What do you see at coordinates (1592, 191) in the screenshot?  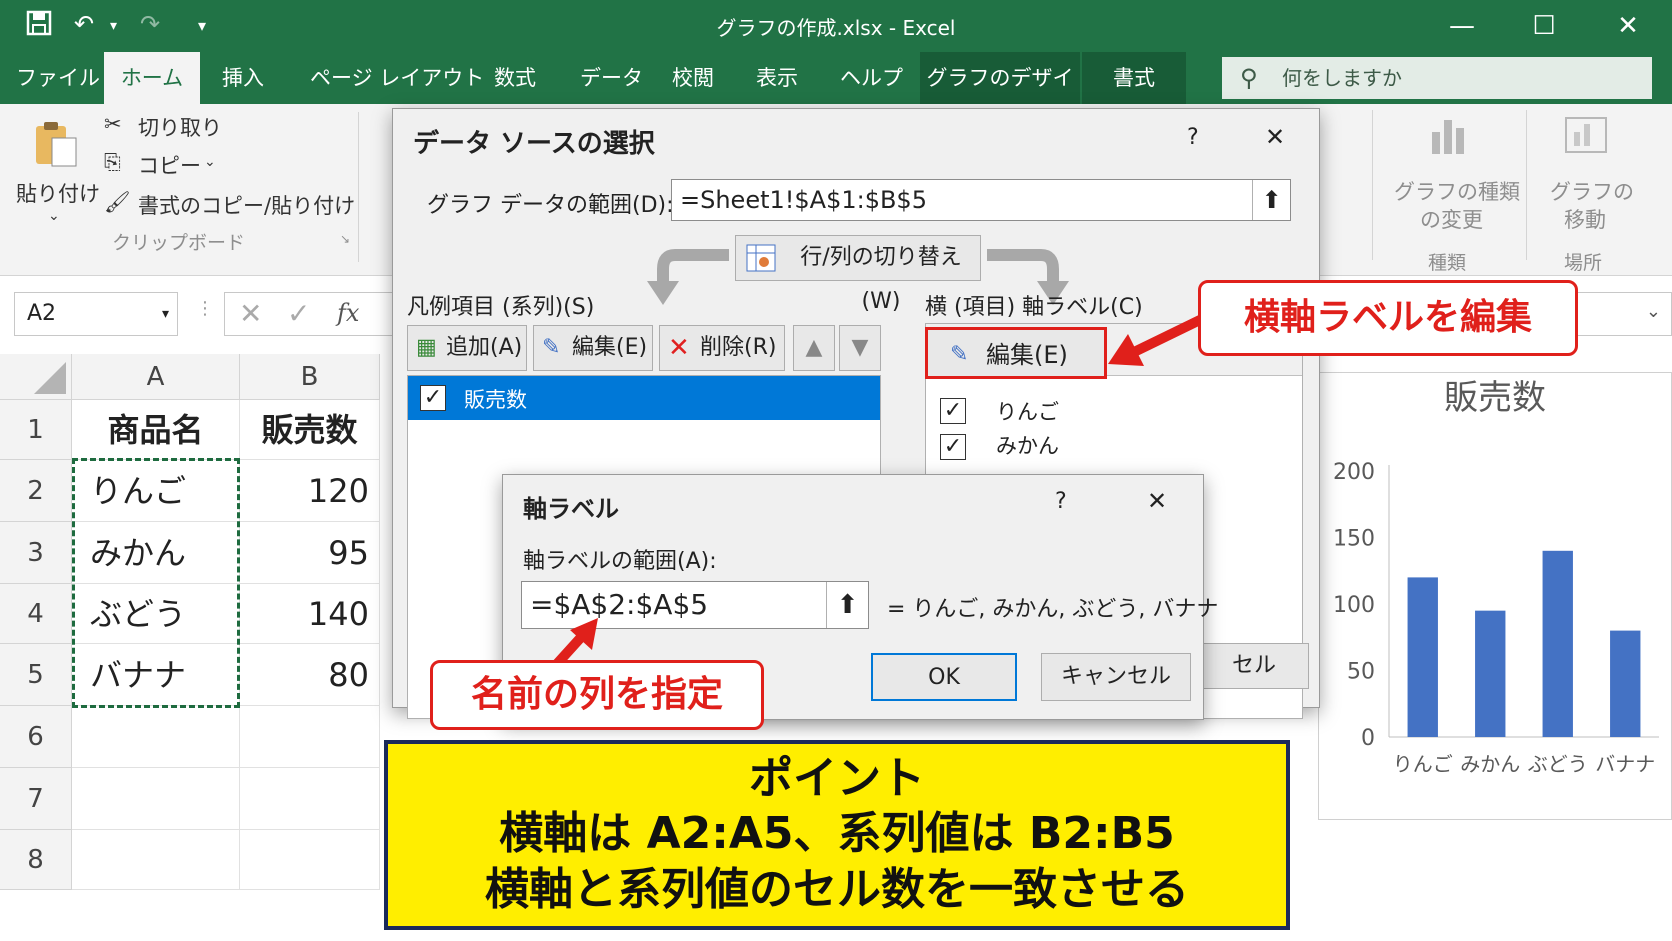 I see `move-chart-label-1: グラフの` at bounding box center [1592, 191].